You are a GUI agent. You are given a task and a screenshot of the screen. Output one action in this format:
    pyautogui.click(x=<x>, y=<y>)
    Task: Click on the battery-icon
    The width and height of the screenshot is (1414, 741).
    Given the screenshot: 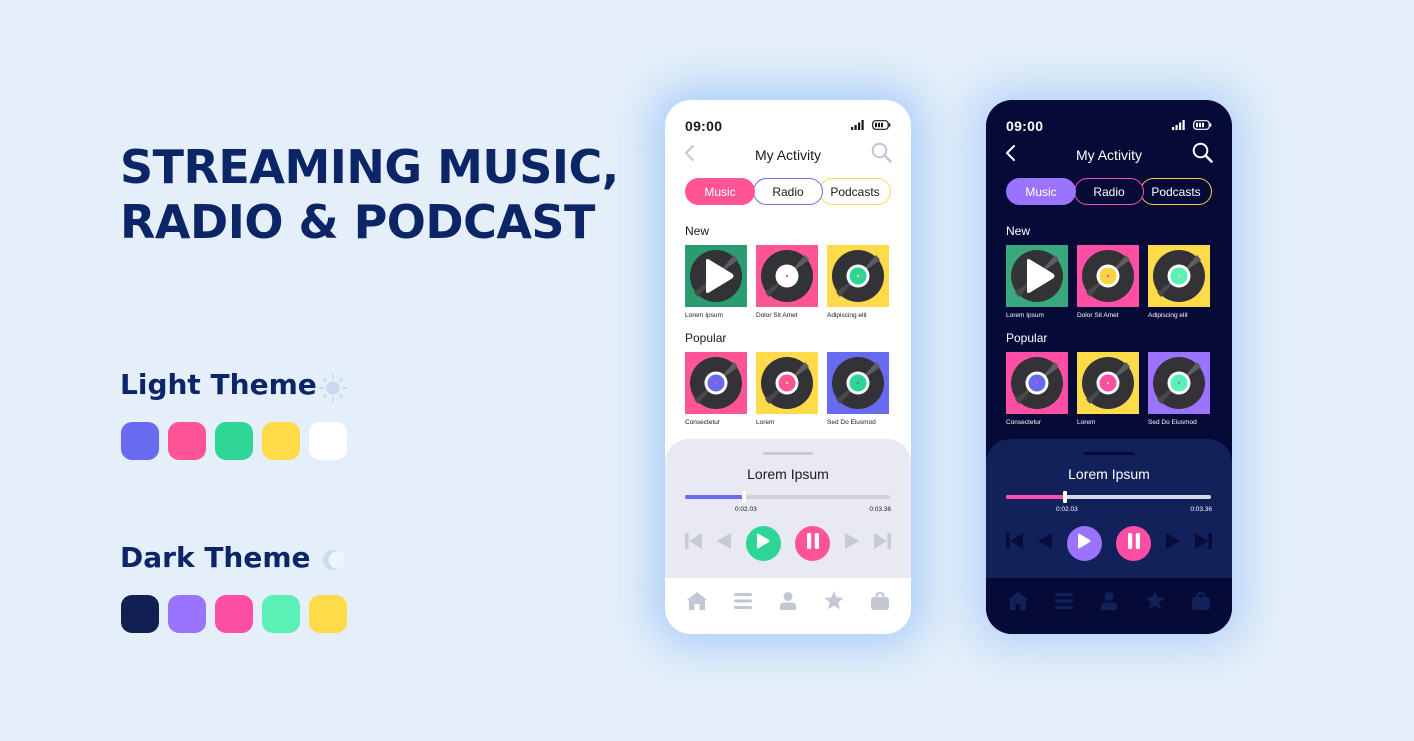 What is the action you would take?
    pyautogui.click(x=1202, y=126)
    